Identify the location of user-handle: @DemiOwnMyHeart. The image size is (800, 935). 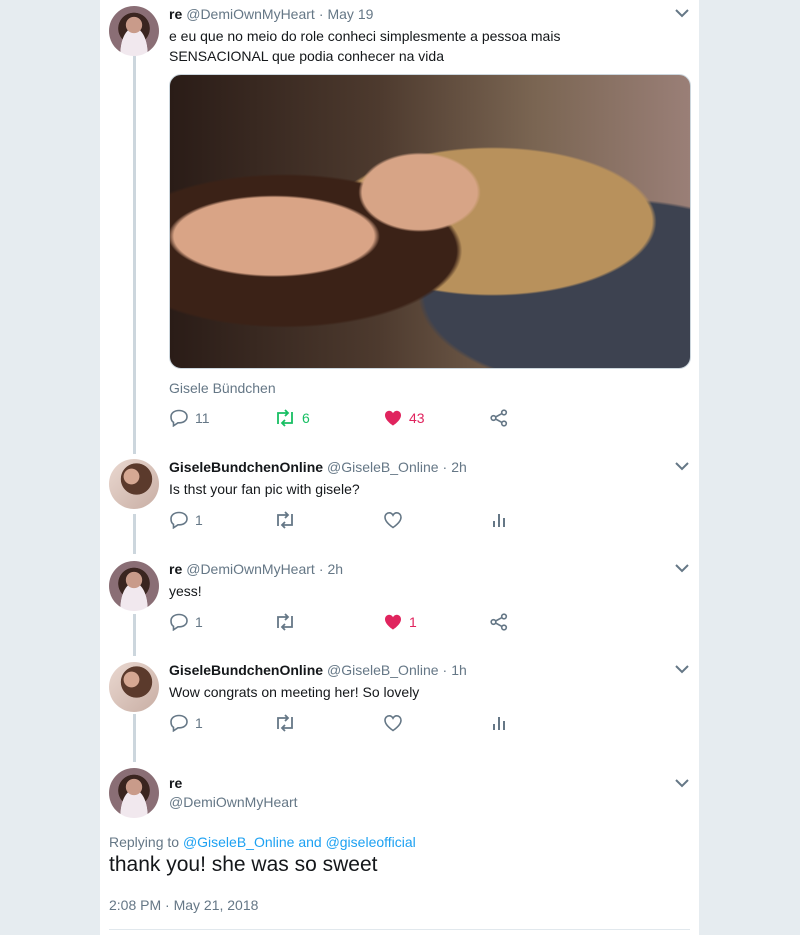
(233, 802).